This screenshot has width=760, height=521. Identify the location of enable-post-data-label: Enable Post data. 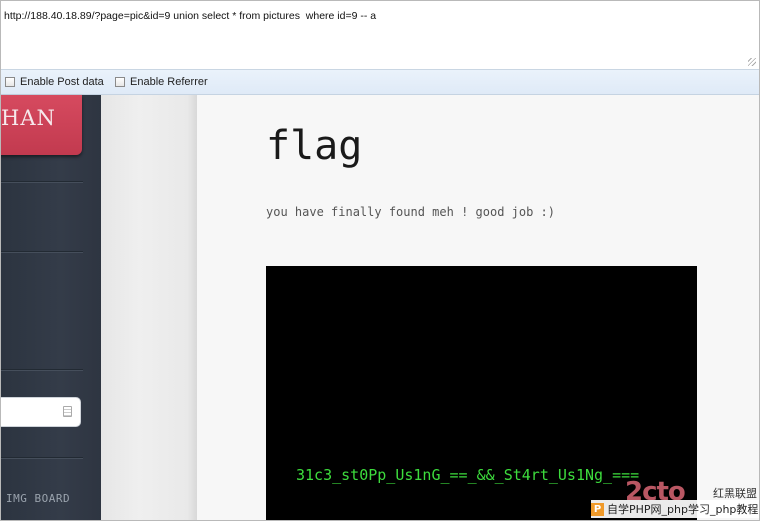
(62, 82).